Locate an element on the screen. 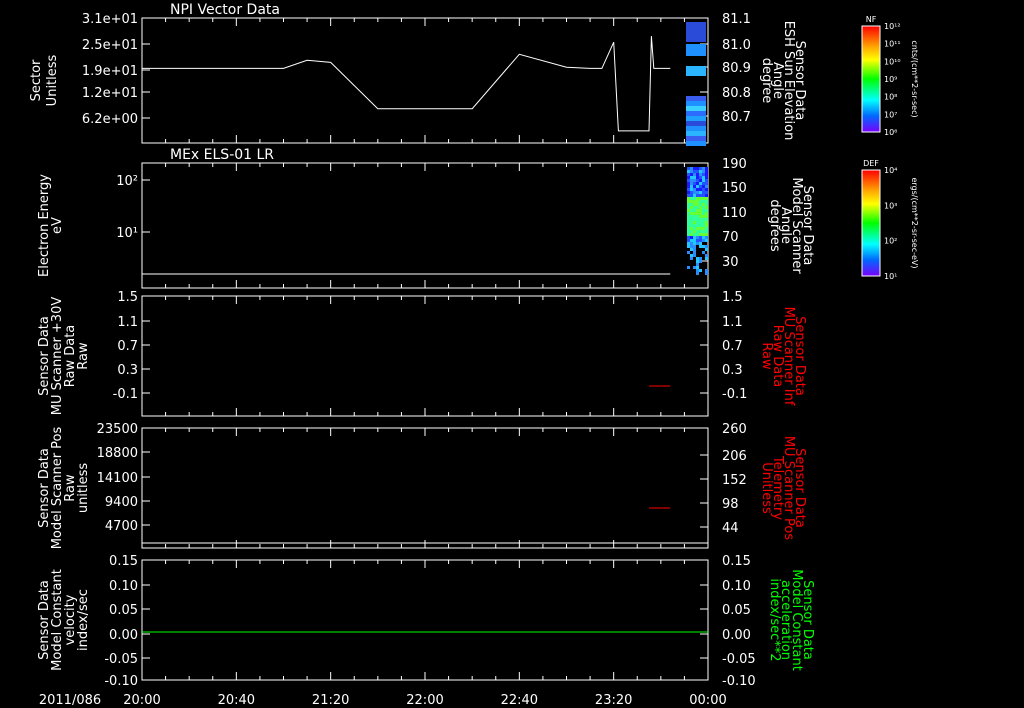 This screenshot has width=1024, height=708. y-tick-label: 6.2e+00 is located at coordinates (110, 119).